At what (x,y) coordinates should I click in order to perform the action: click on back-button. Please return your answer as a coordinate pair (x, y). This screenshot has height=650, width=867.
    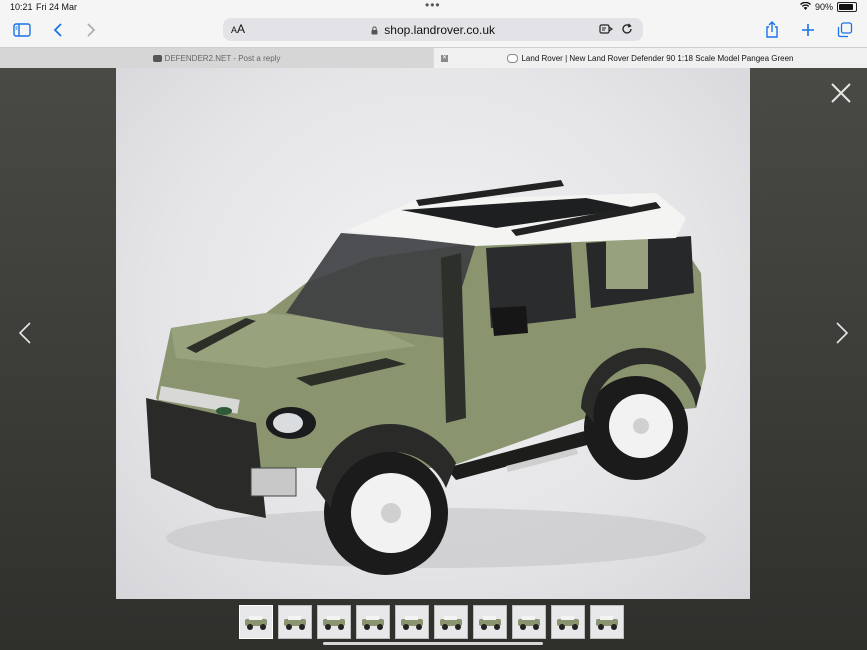
    Looking at the image, I should click on (58, 30).